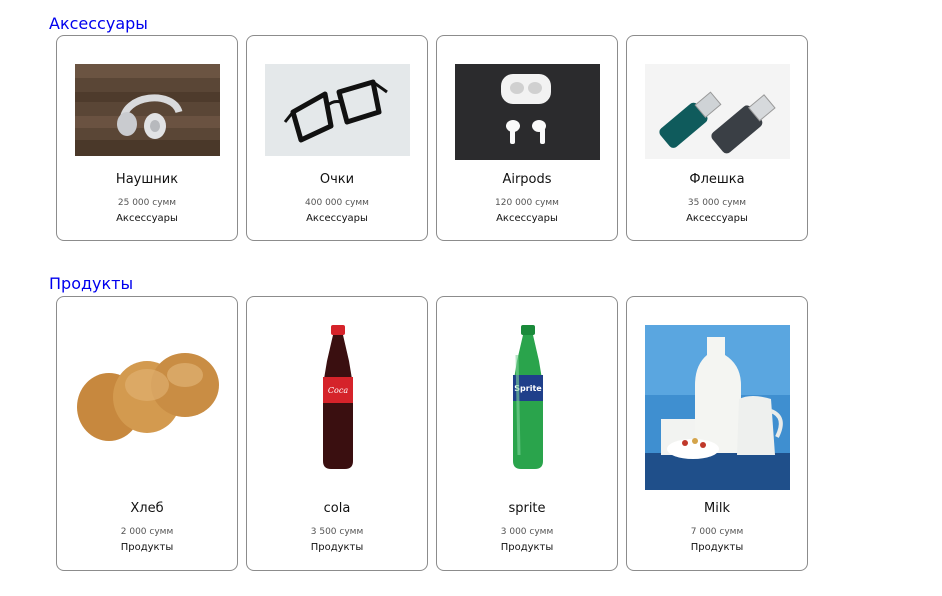  Describe the element at coordinates (337, 179) in the screenshot. I see `product-name: Очки` at that location.